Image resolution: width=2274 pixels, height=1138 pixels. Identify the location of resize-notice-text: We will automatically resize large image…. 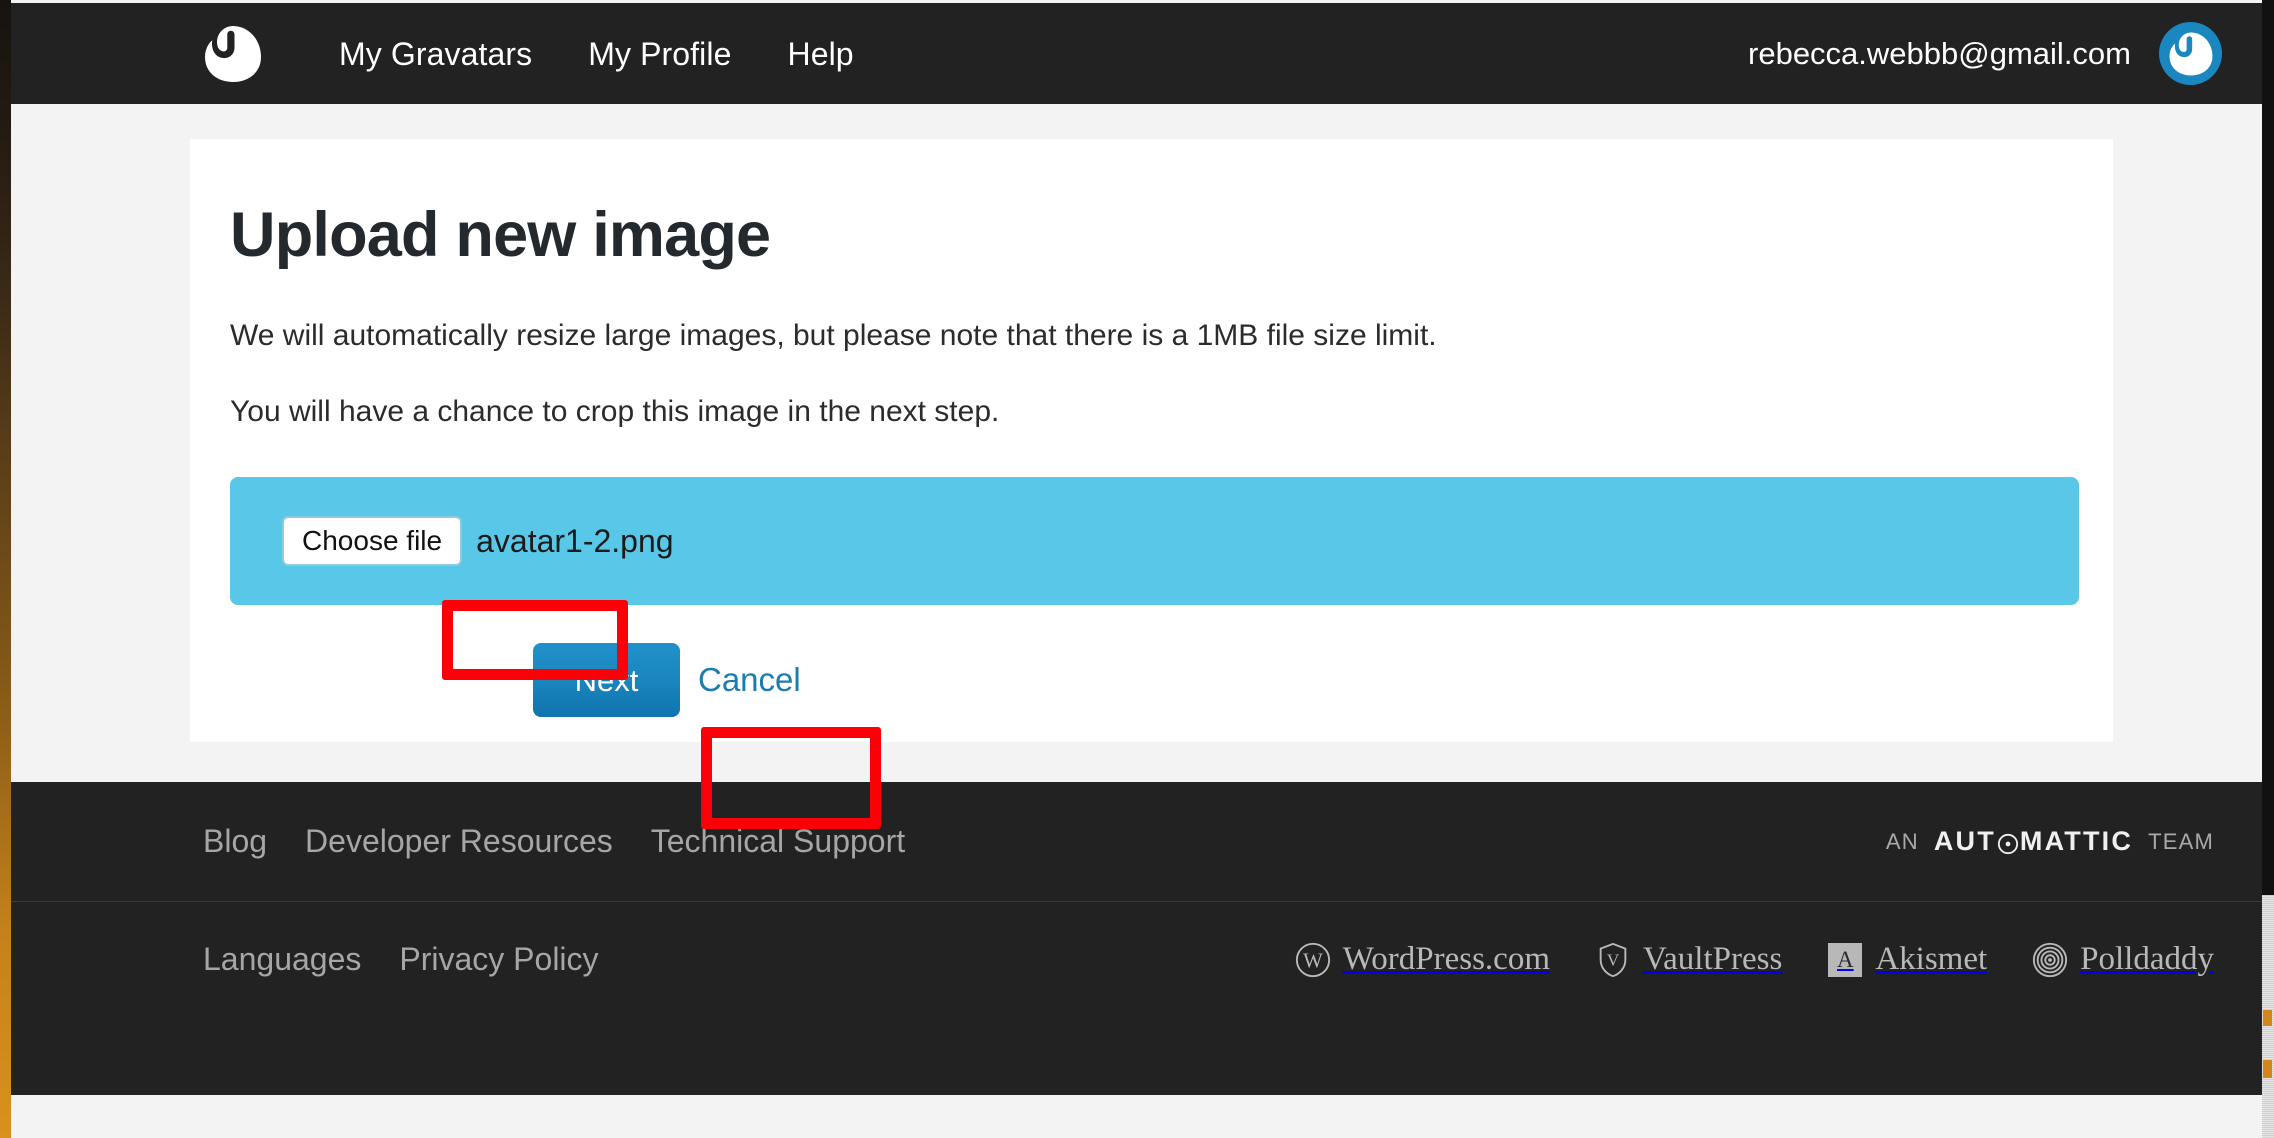
(833, 336).